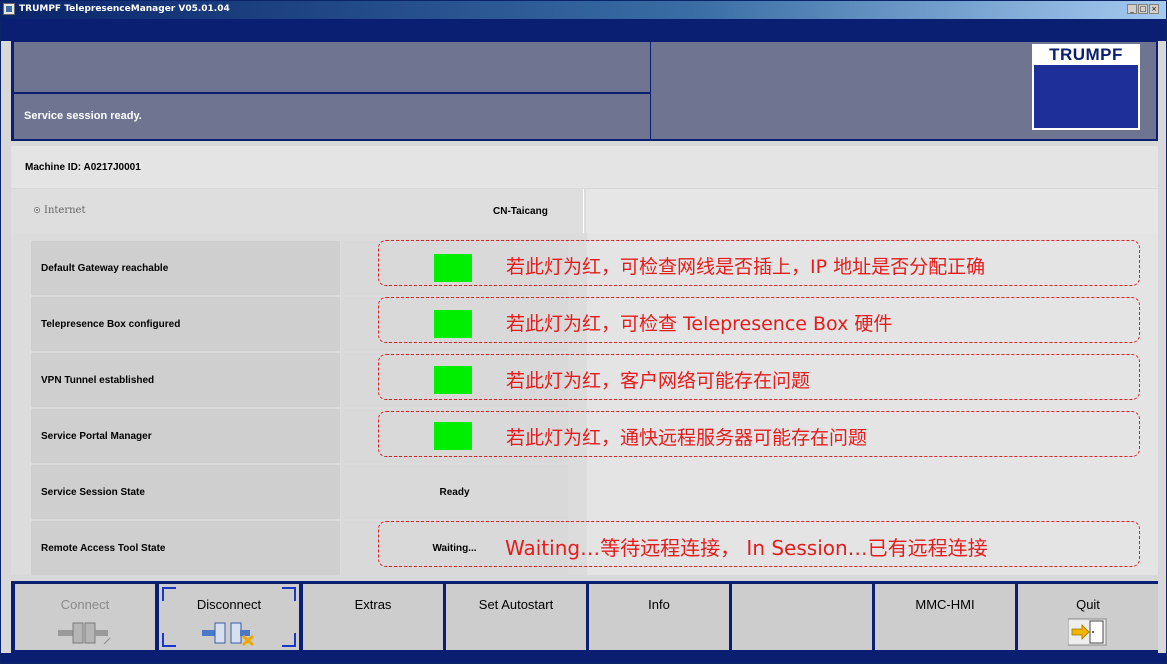 Image resolution: width=1167 pixels, height=664 pixels. Describe the element at coordinates (228, 634) in the screenshot. I see `plug-disconnect-icon` at that location.